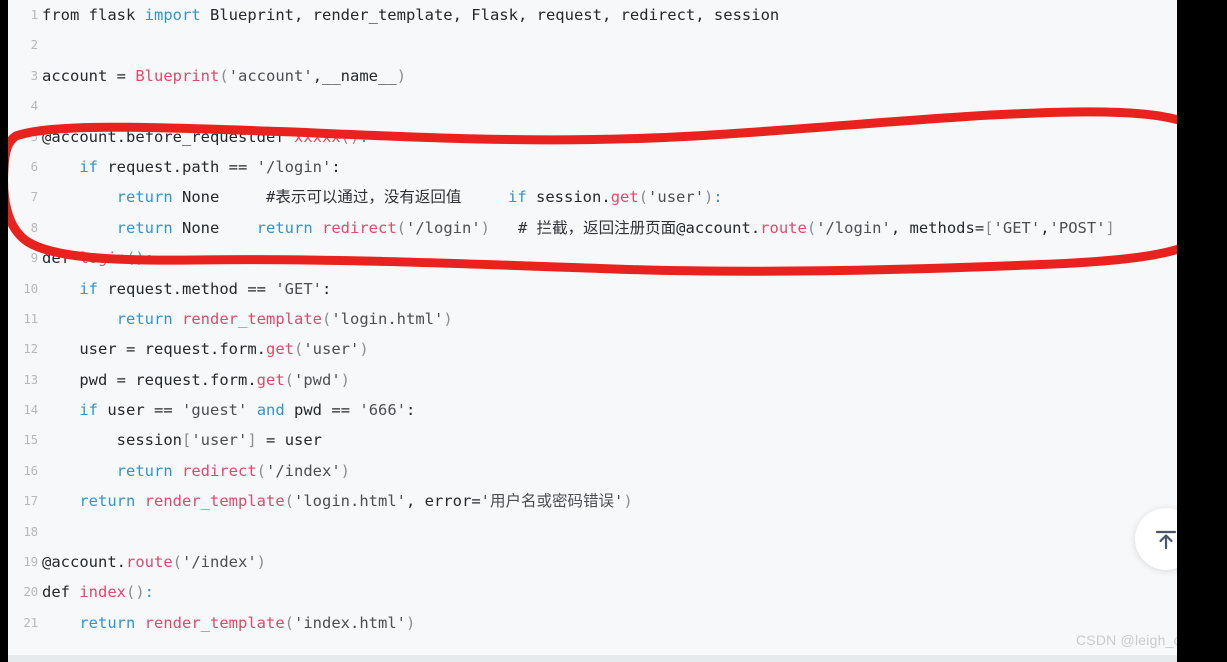 This screenshot has height=662, width=1227. I want to click on code-token: , methods, so click(932, 227).